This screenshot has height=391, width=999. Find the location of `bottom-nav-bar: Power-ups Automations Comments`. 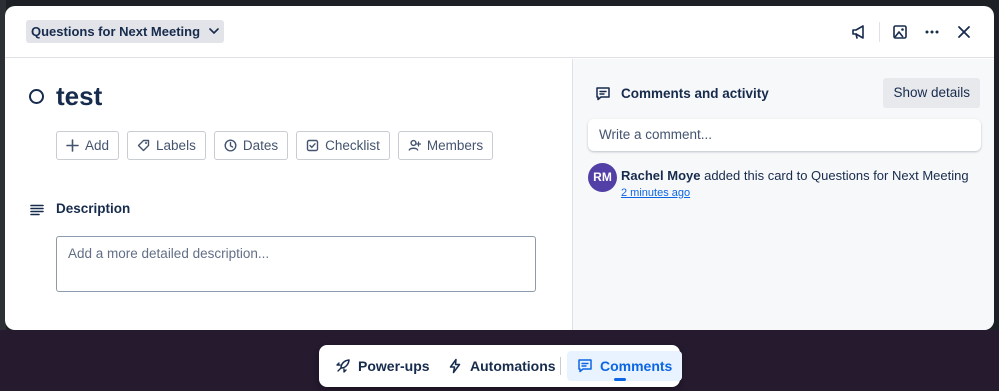

bottom-nav-bar: Power-ups Automations Comments is located at coordinates (501, 366).